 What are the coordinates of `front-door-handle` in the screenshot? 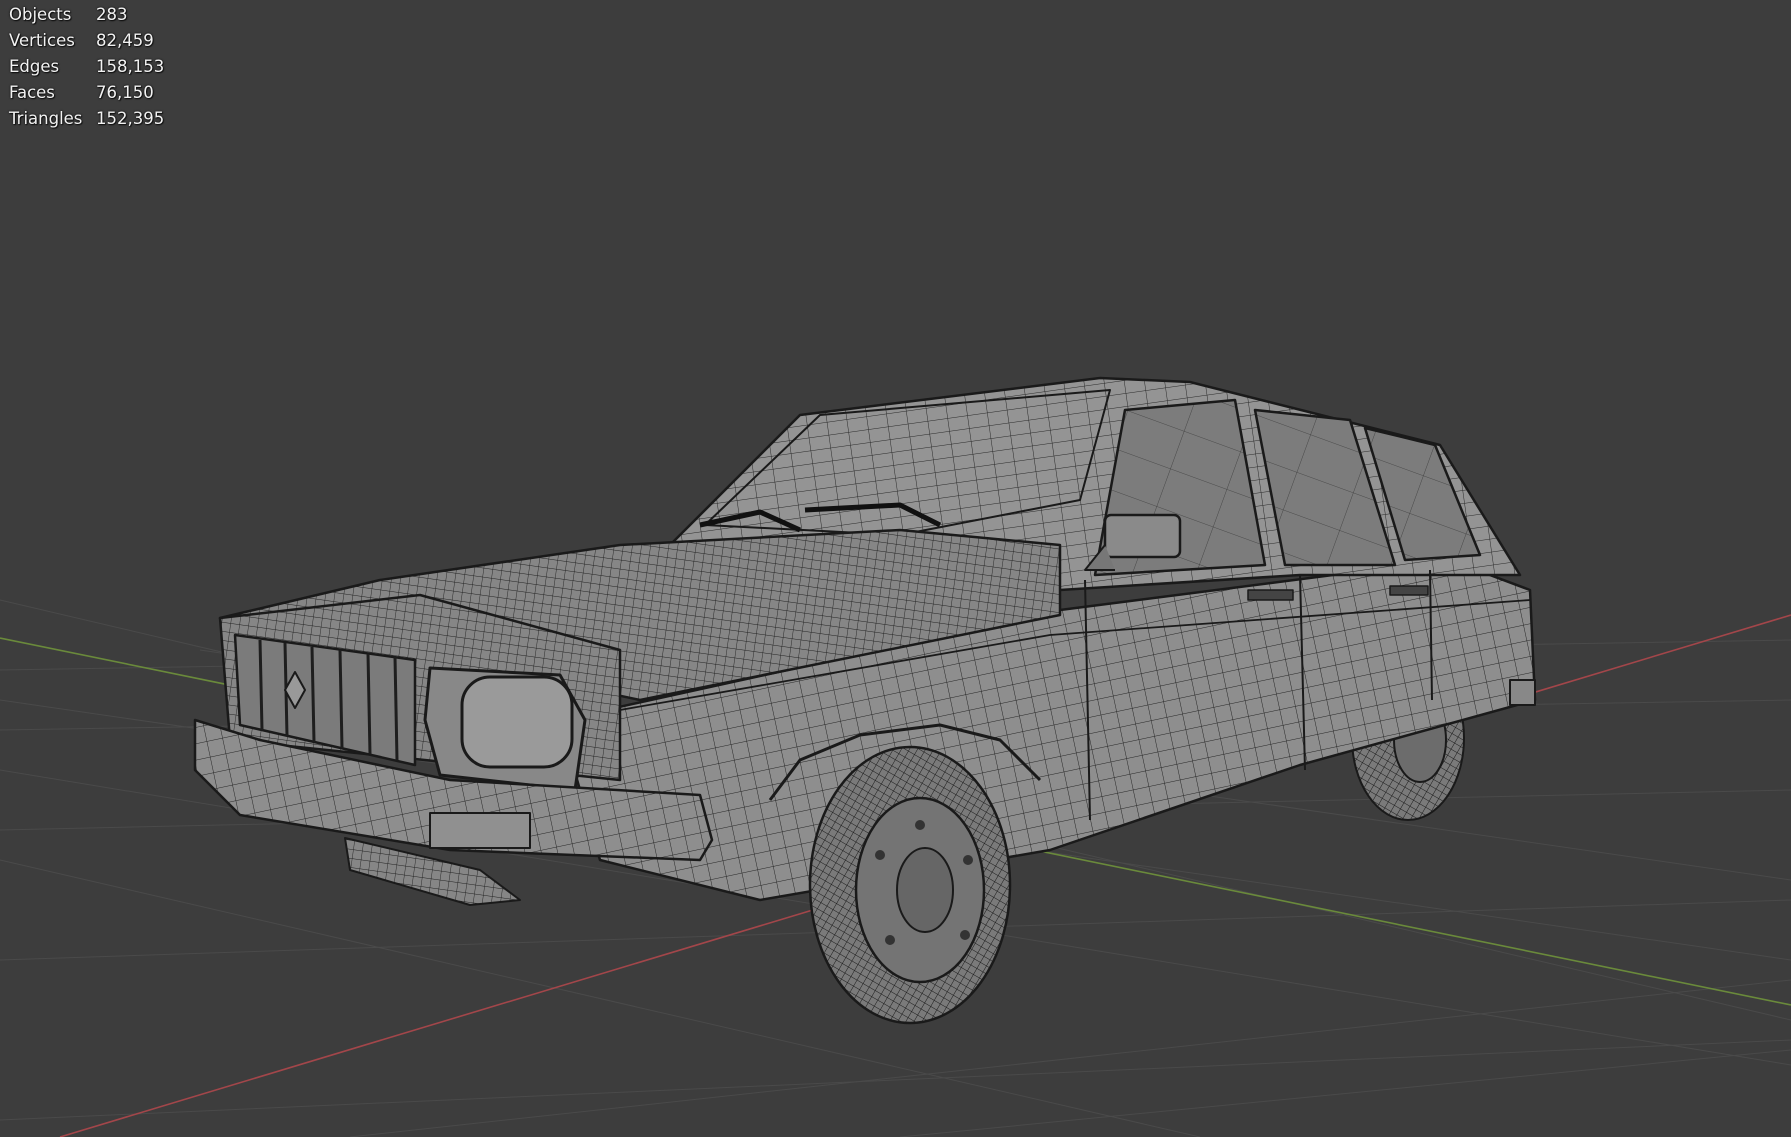 It's located at (1270, 595).